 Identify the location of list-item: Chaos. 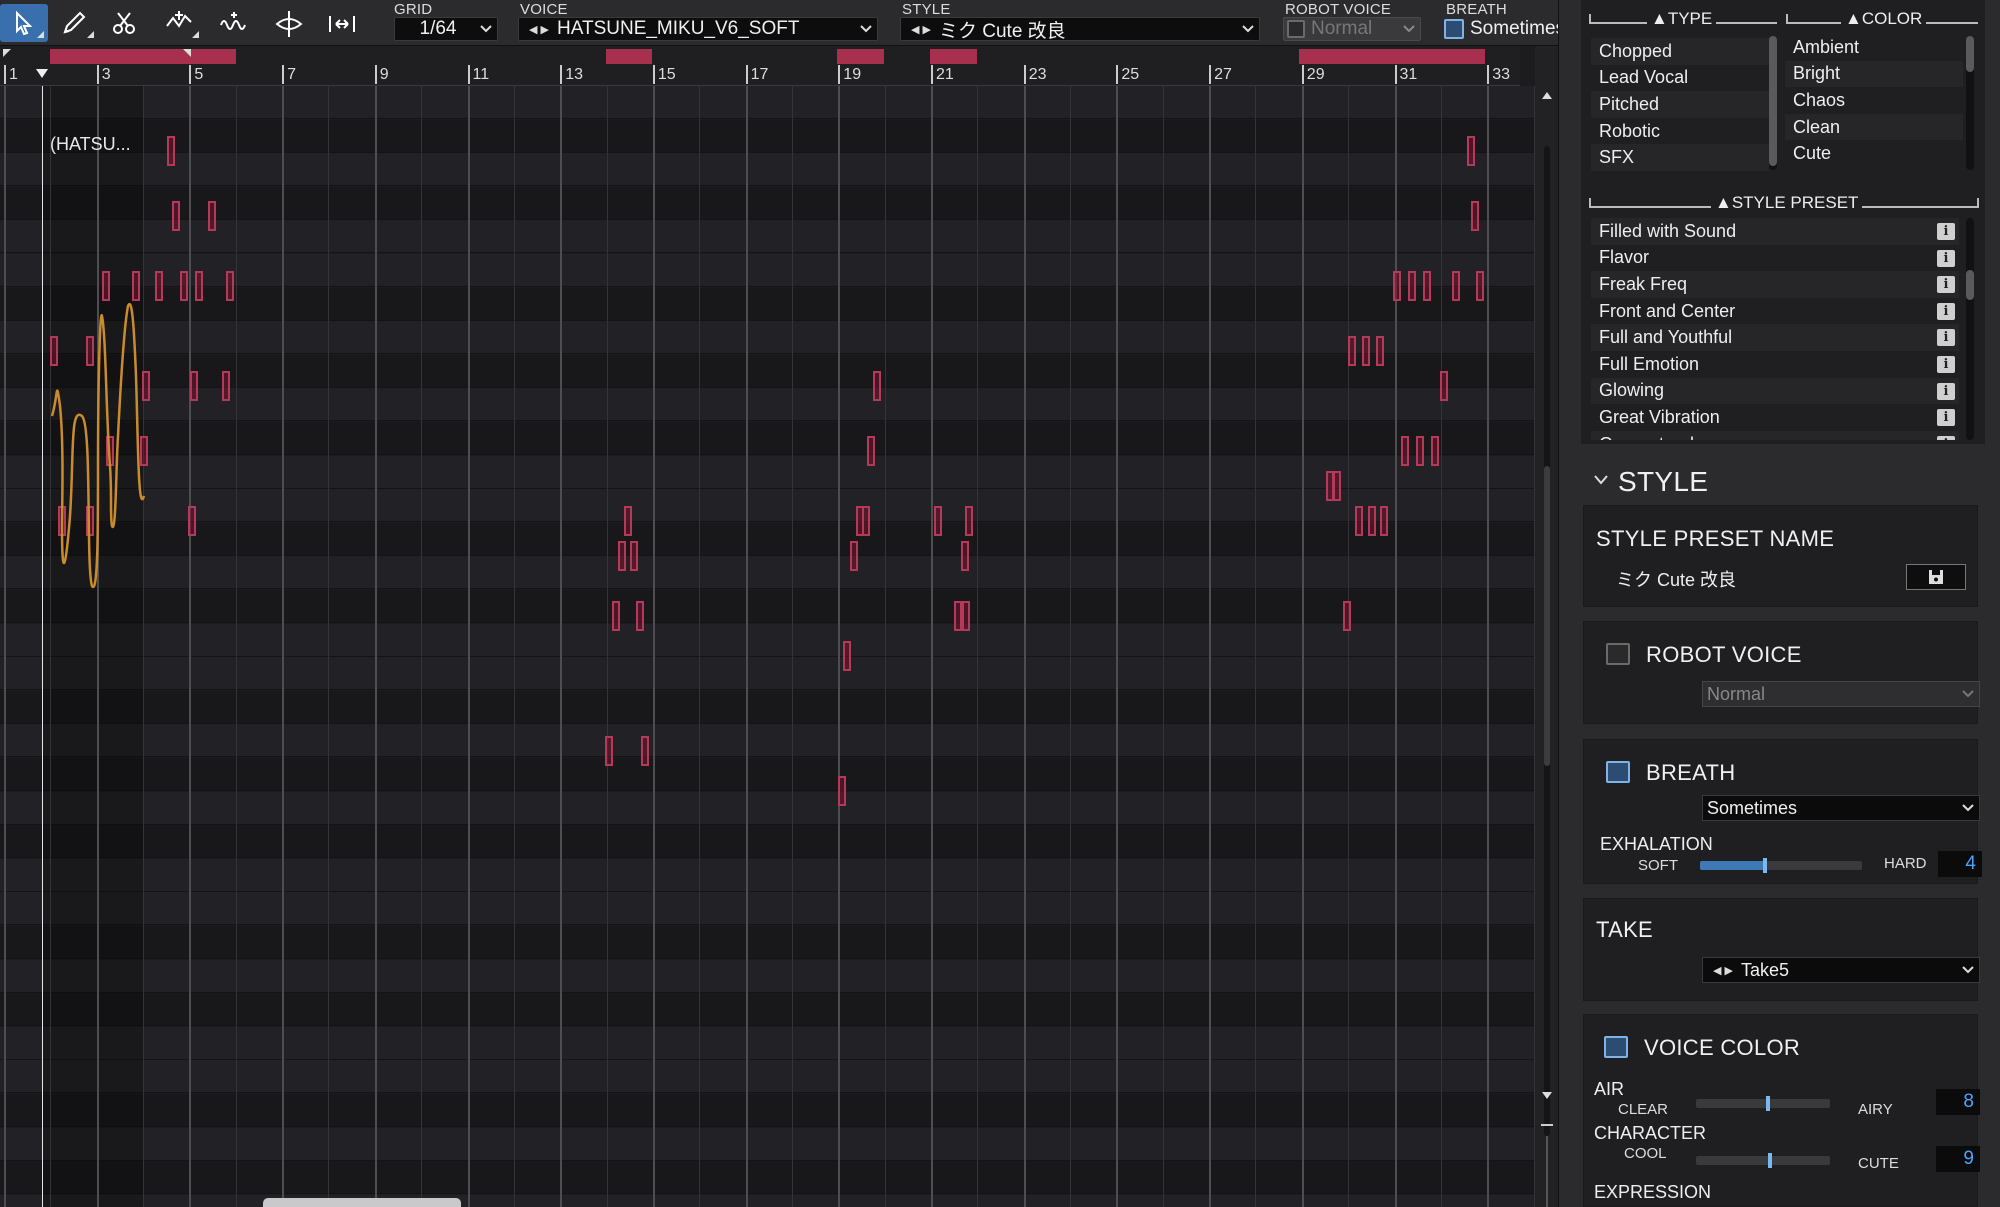
(1874, 100).